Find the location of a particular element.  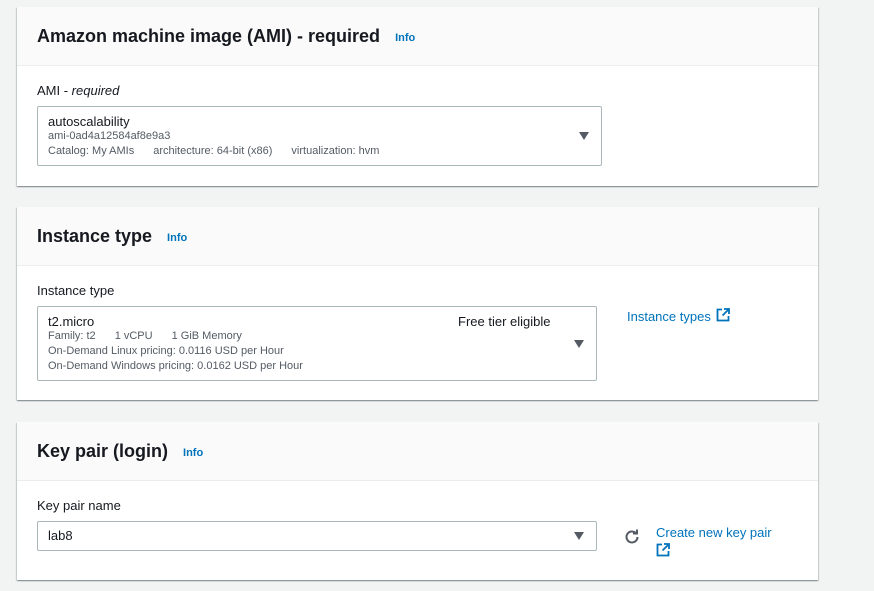

instance-panel-title: Instance type is located at coordinates (95, 235).